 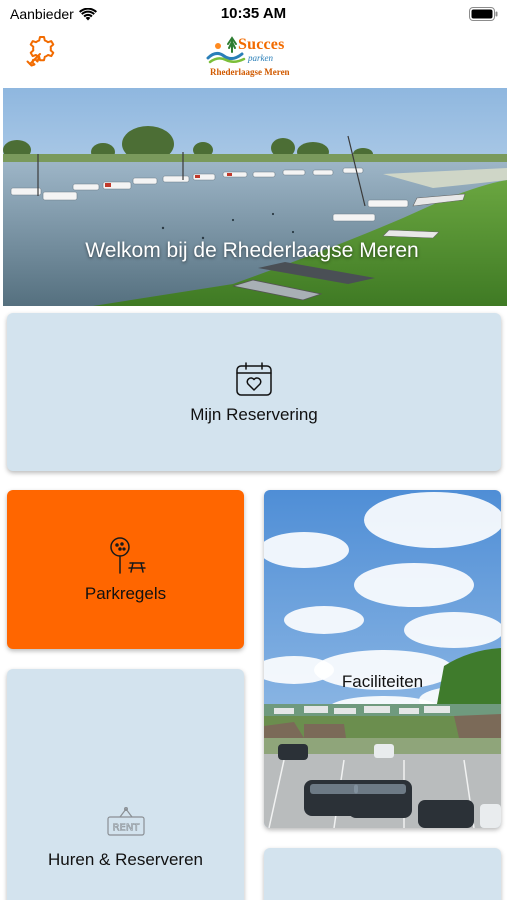 I want to click on app-header: Succes parken Rhederlaagse Meren, so click(x=253, y=57).